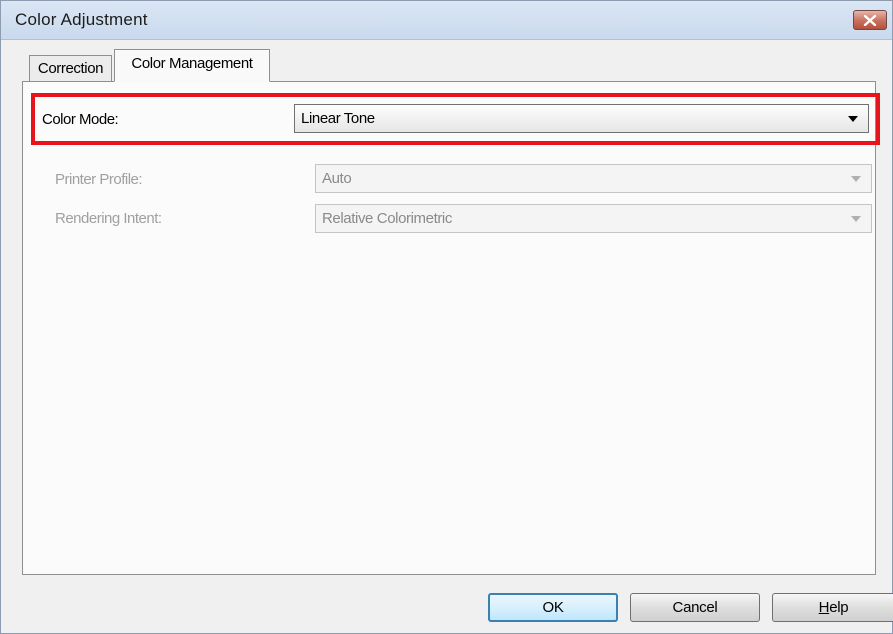 The image size is (893, 634). I want to click on tab-correction-label: Correction, so click(70, 68).